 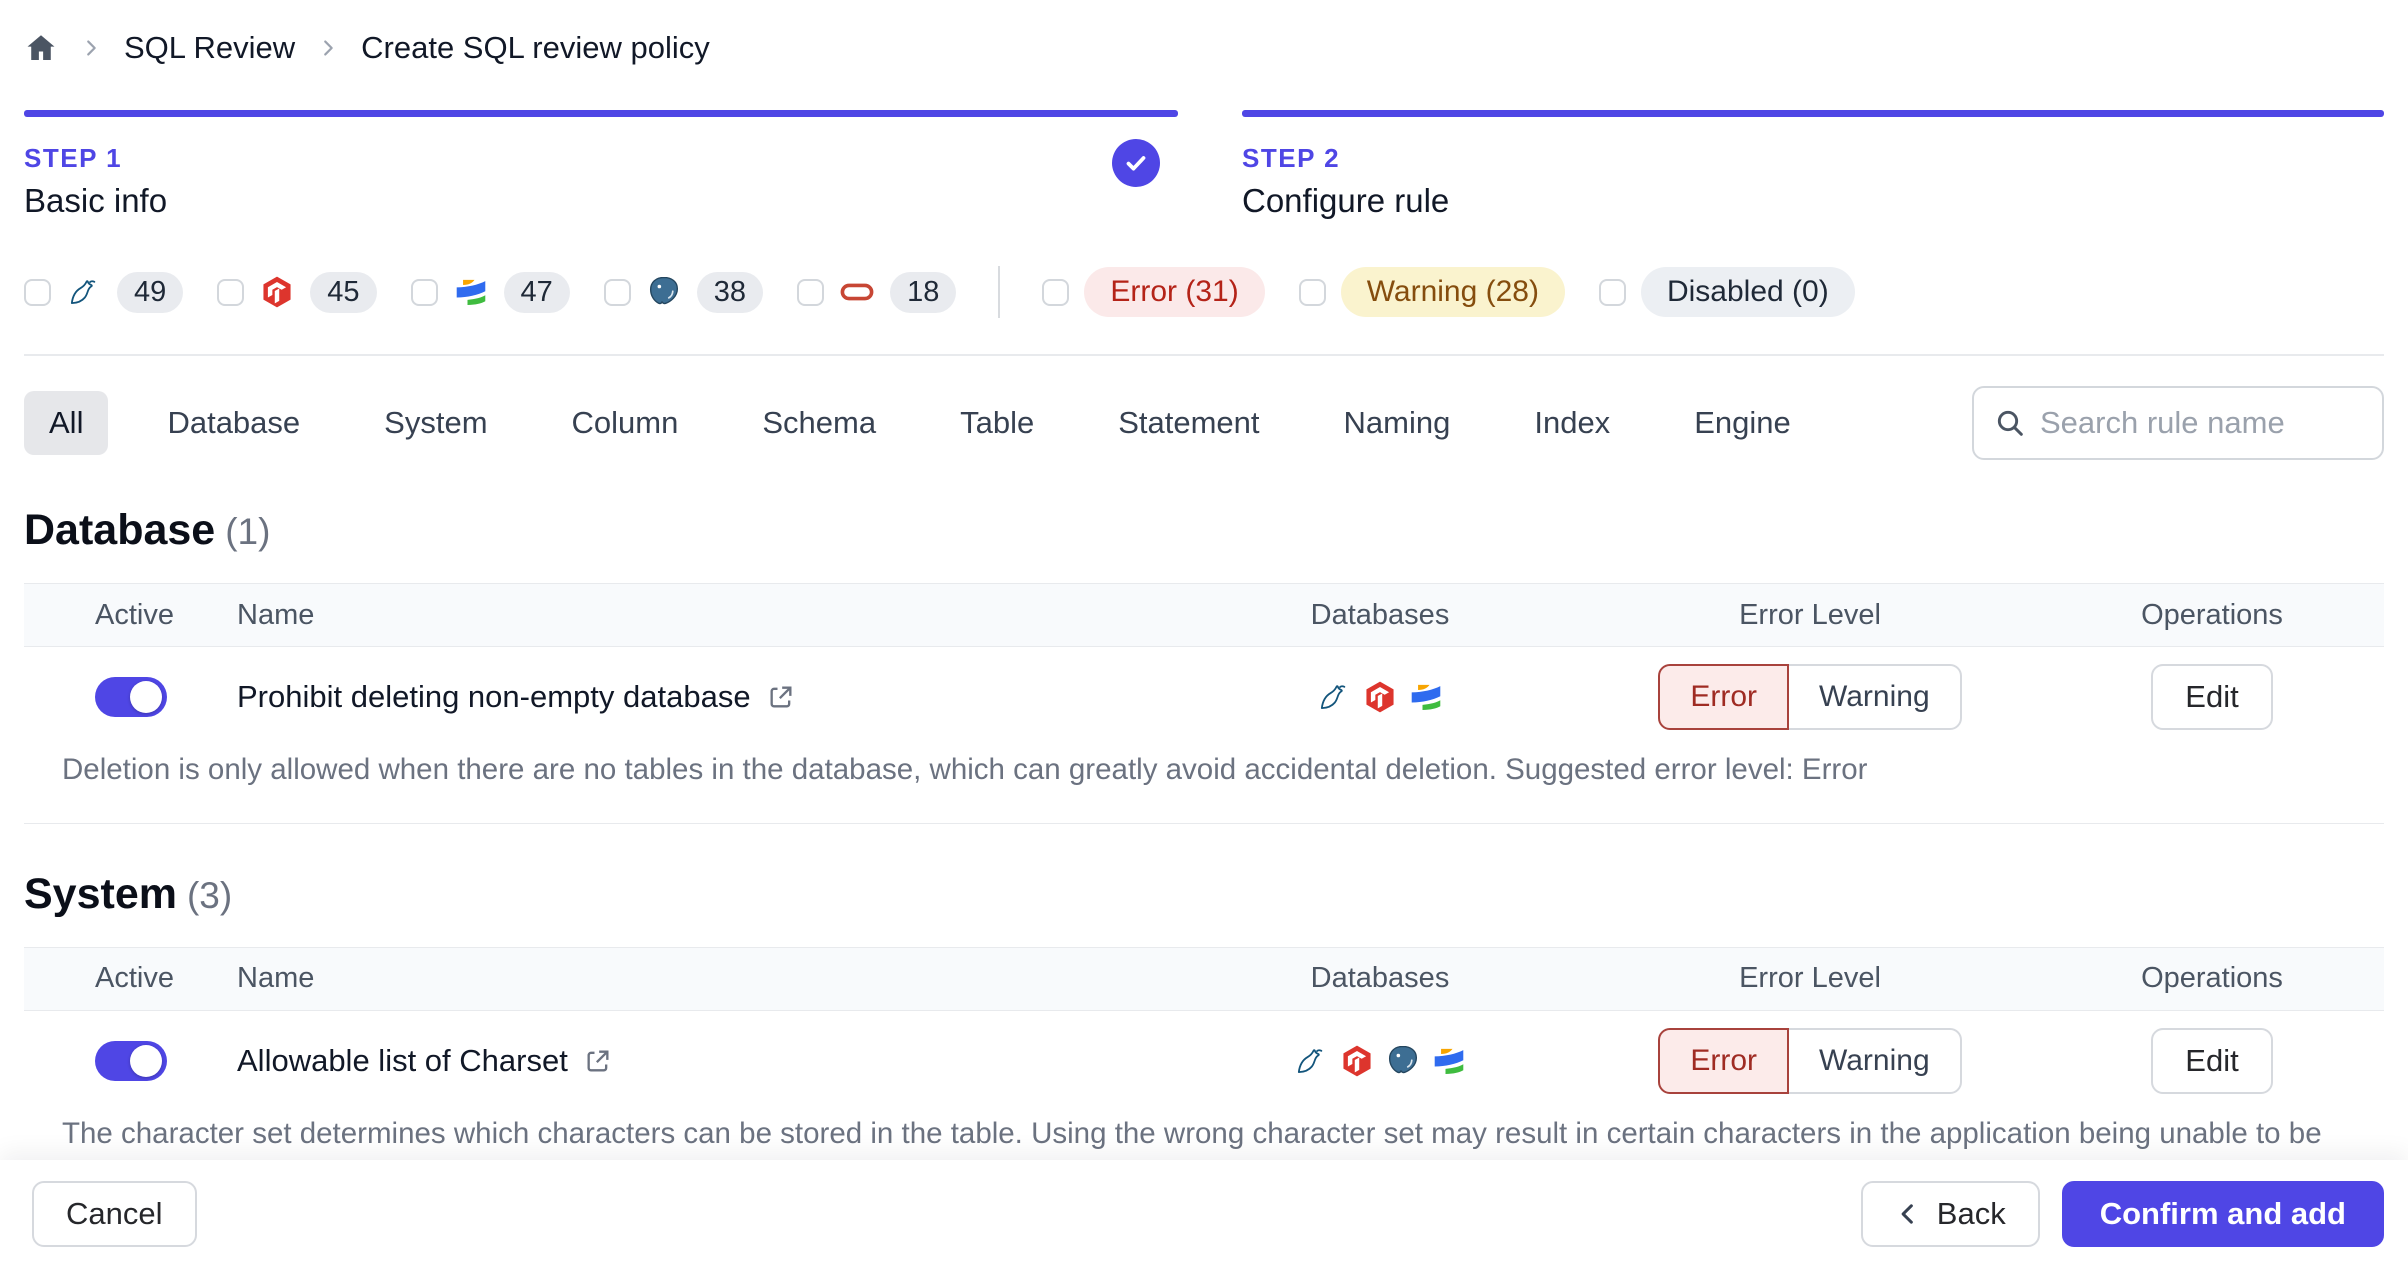 What do you see at coordinates (1810, 614) in the screenshot?
I see `column-header-error-level: Error Level` at bounding box center [1810, 614].